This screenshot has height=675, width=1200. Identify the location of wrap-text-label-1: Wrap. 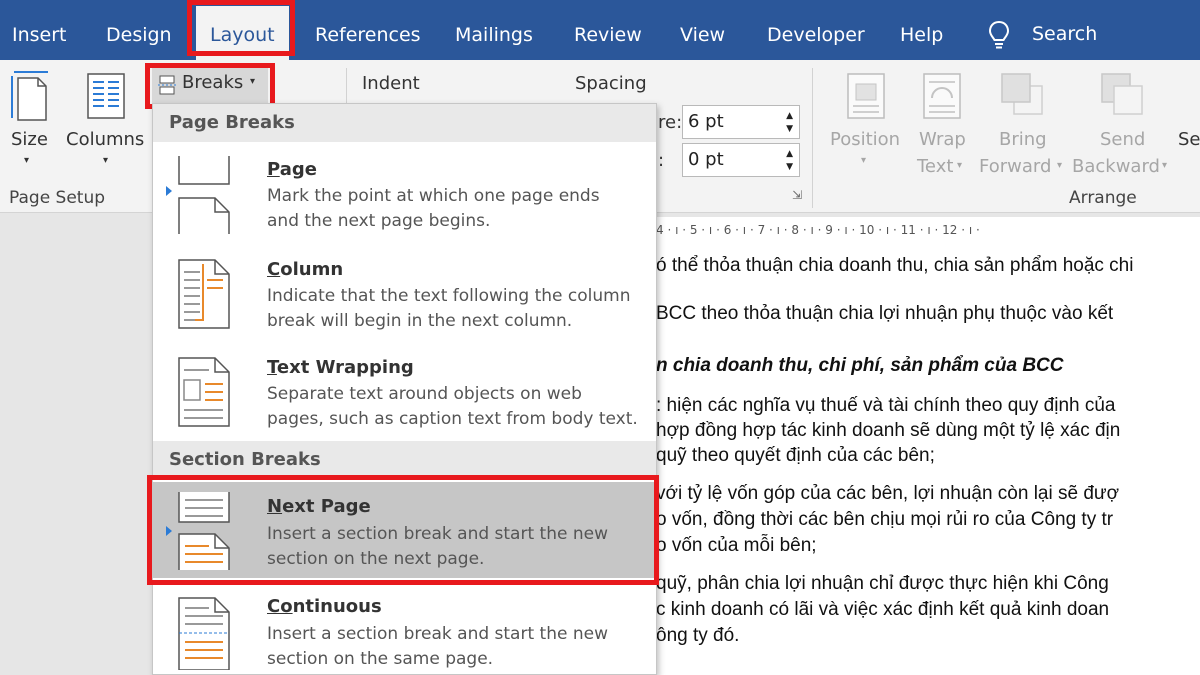
(942, 139).